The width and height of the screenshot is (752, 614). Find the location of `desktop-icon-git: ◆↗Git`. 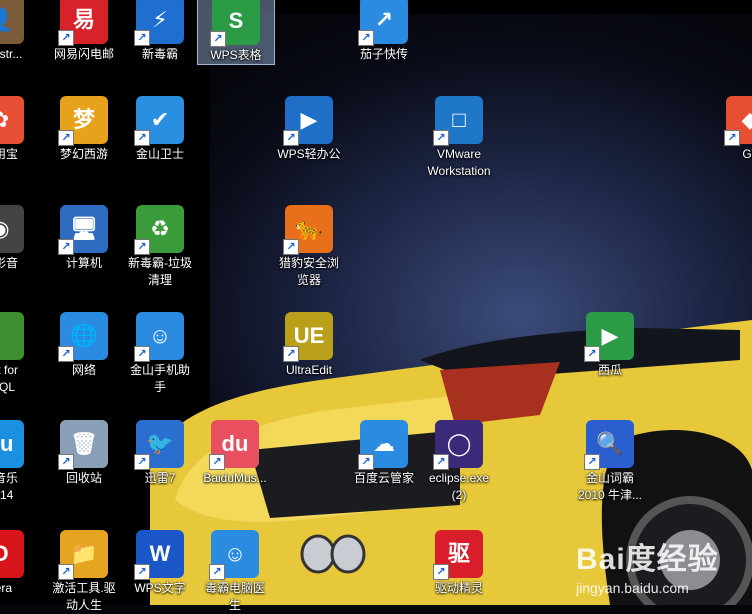

desktop-icon-git: ◆↗Git is located at coordinates (732, 129).